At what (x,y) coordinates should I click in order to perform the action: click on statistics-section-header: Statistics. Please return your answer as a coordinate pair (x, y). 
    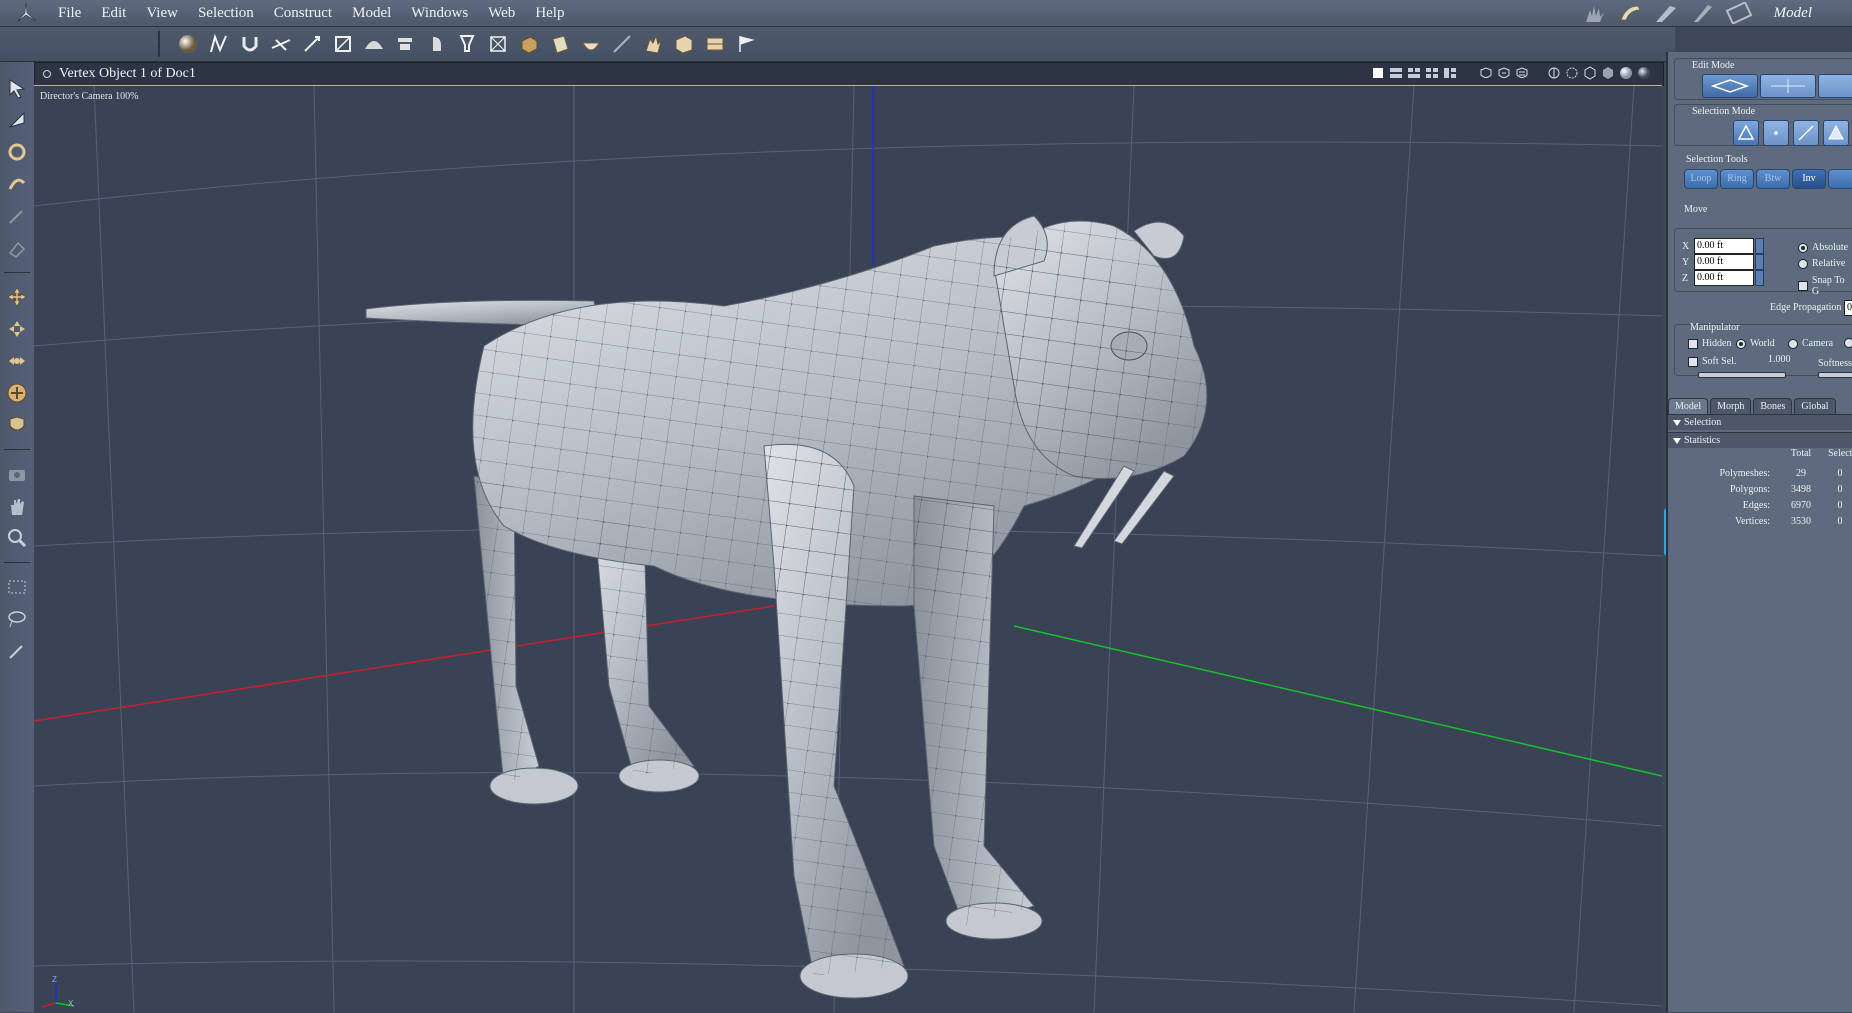
    Looking at the image, I should click on (1760, 440).